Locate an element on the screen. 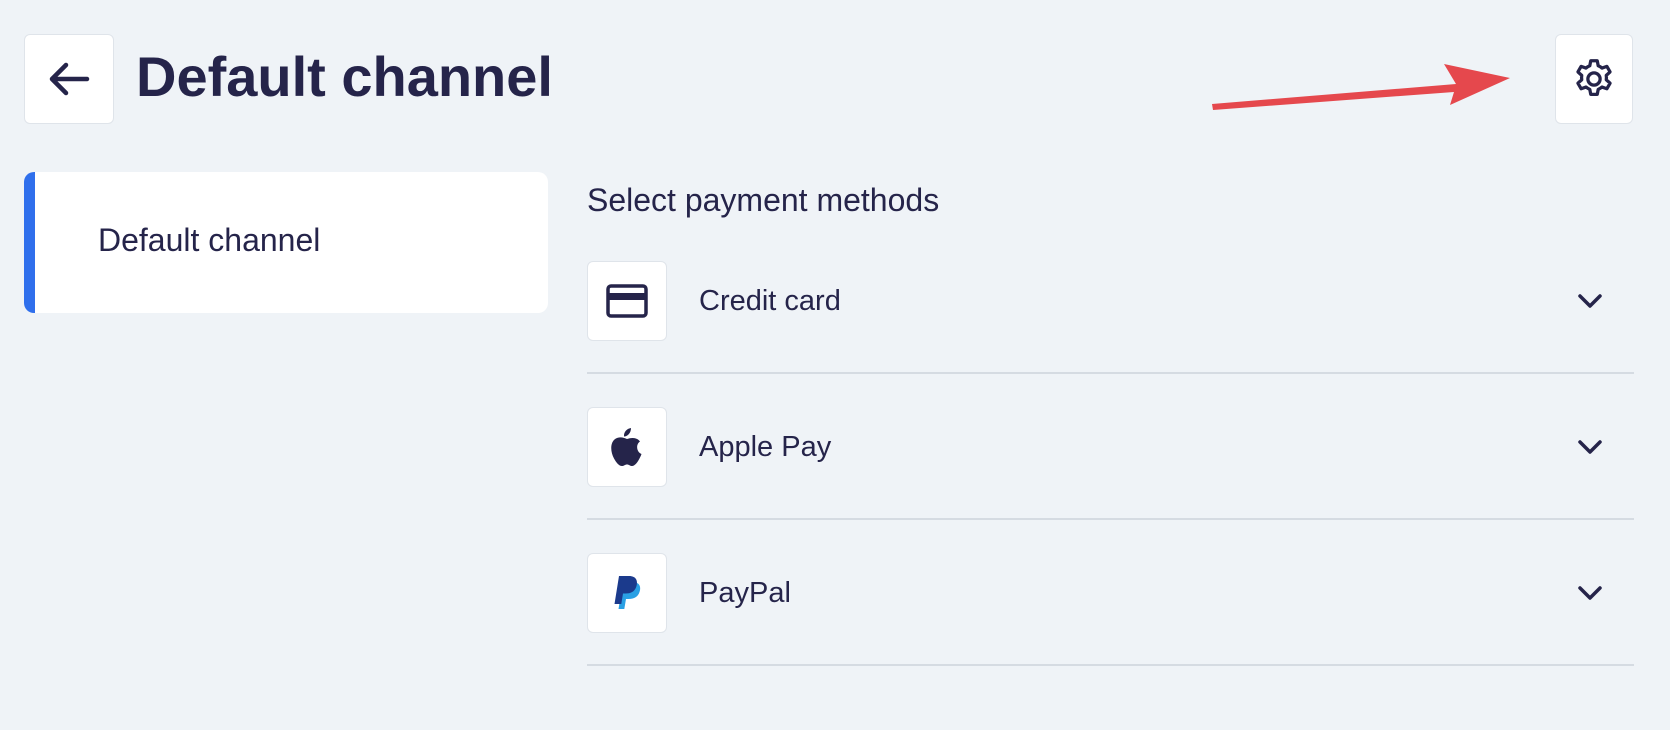  apple-icon is located at coordinates (626, 447).